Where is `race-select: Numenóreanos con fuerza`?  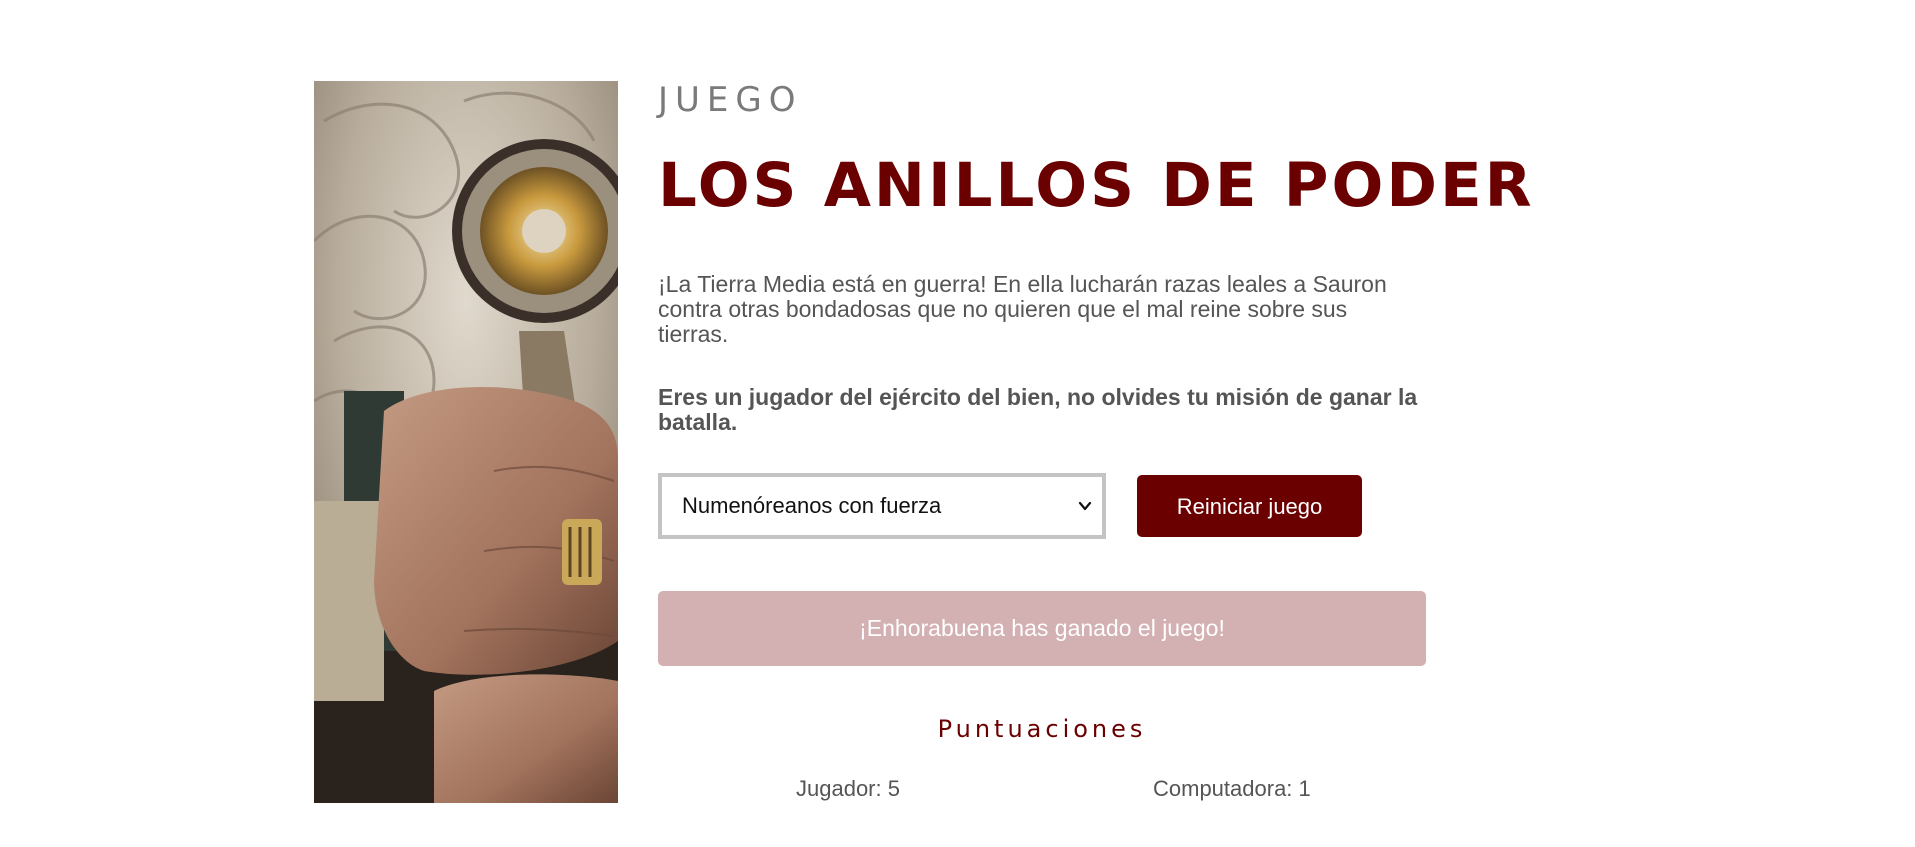 race-select: Numenóreanos con fuerza is located at coordinates (882, 506).